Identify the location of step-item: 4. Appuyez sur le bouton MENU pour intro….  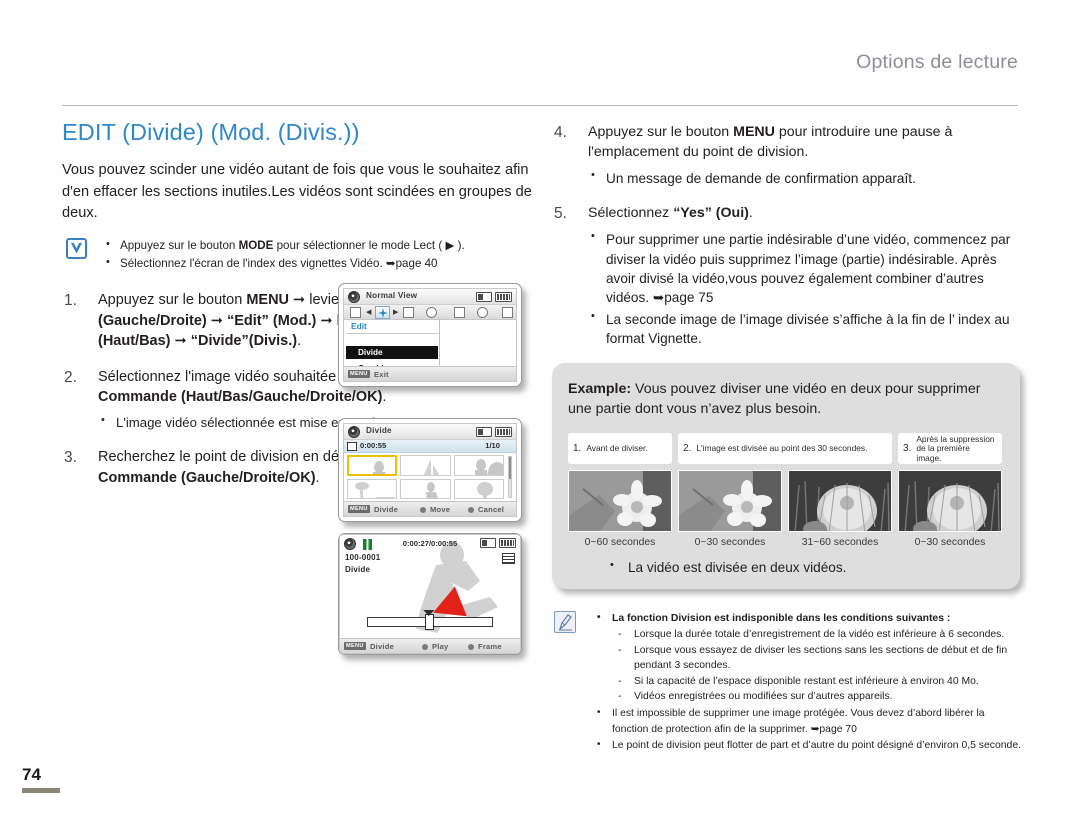
(787, 155).